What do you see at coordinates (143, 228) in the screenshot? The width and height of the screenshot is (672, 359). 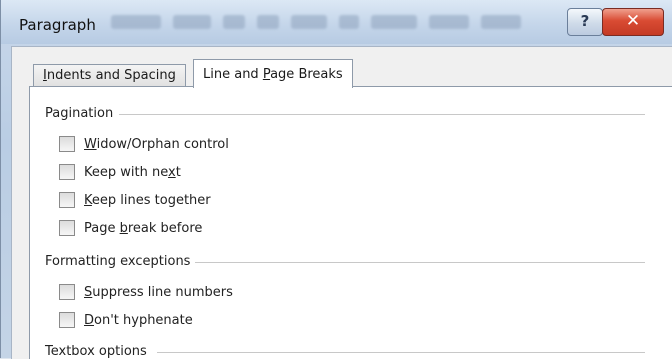 I see `checkbox-label: Page break before` at bounding box center [143, 228].